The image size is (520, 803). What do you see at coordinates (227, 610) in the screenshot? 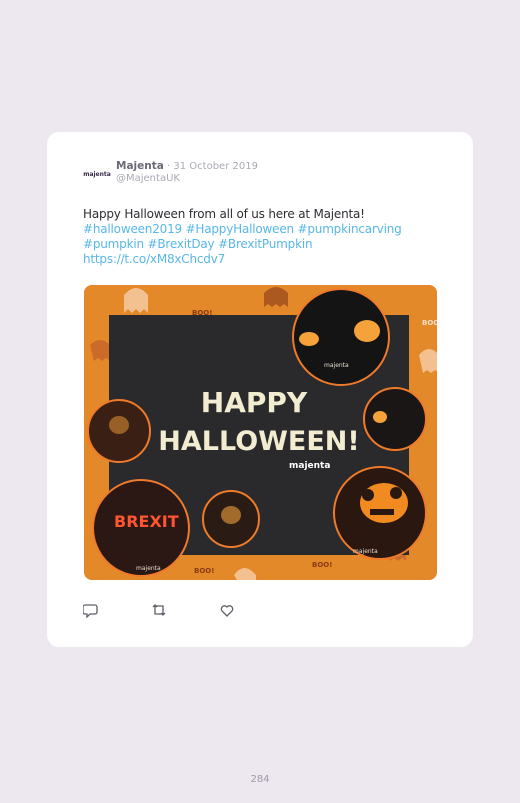
I see `heart-icon` at bounding box center [227, 610].